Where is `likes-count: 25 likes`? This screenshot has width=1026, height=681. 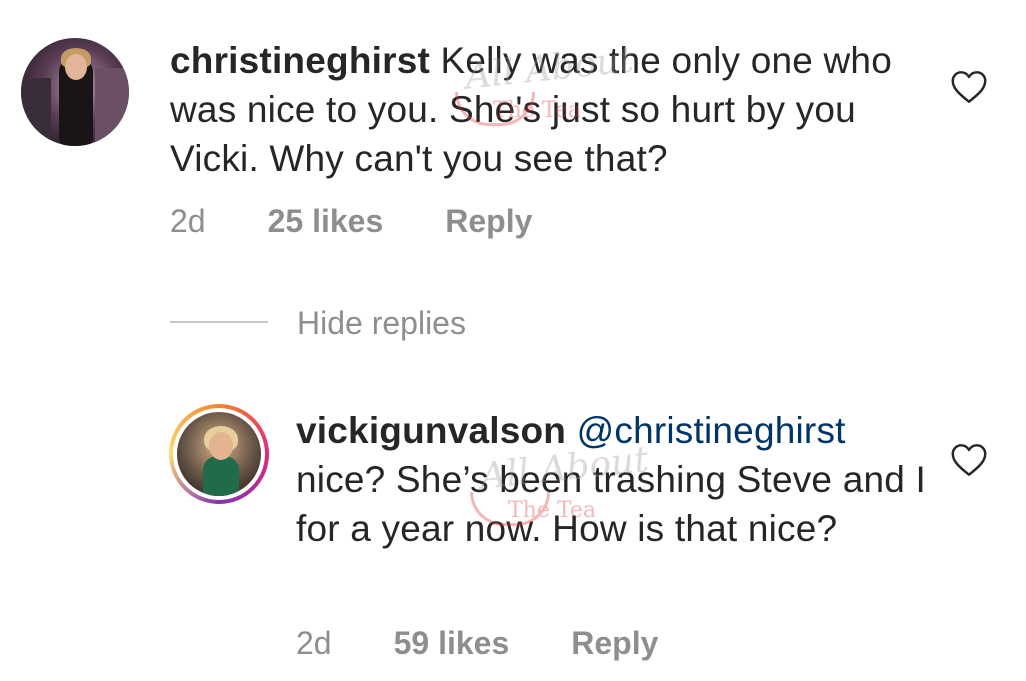
likes-count: 25 likes is located at coordinates (326, 221).